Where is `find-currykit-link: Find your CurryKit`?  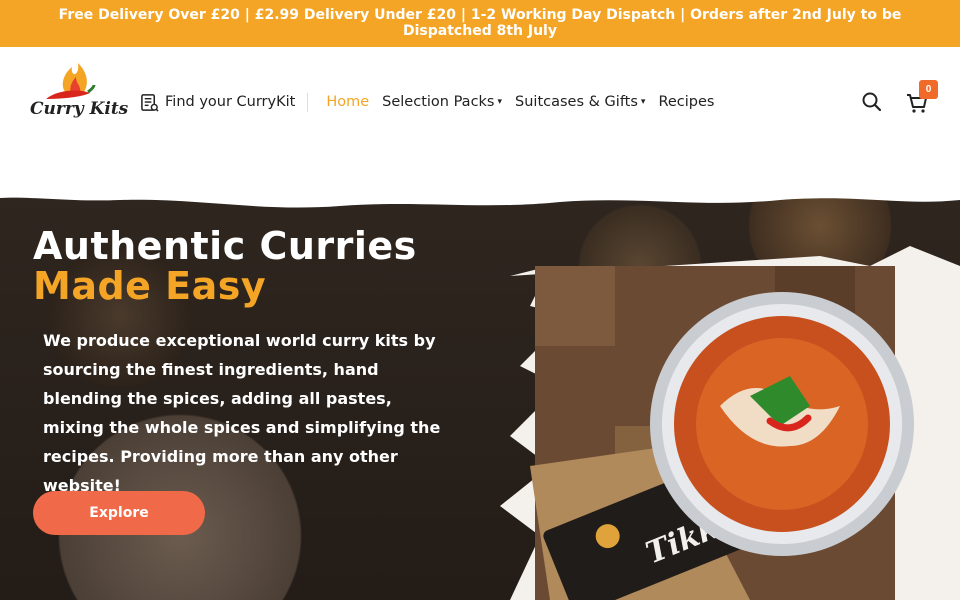
find-currykit-link: Find your CurryKit is located at coordinates (224, 102).